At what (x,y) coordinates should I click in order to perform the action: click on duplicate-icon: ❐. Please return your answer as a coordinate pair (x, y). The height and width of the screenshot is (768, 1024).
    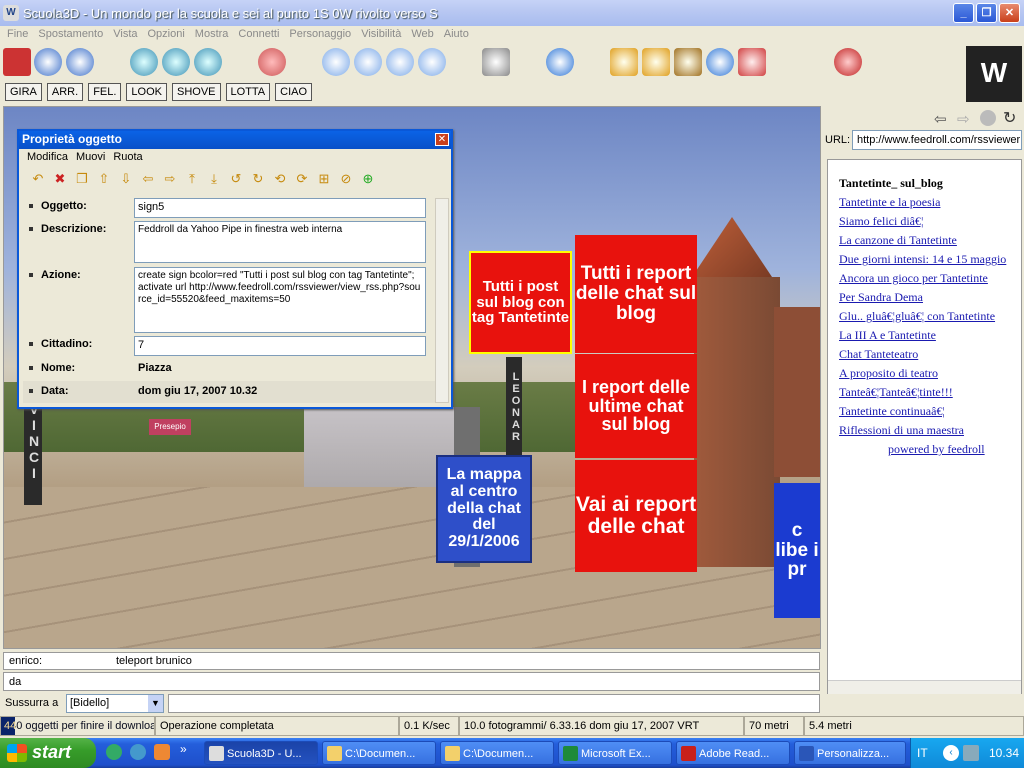
    Looking at the image, I should click on (82, 179).